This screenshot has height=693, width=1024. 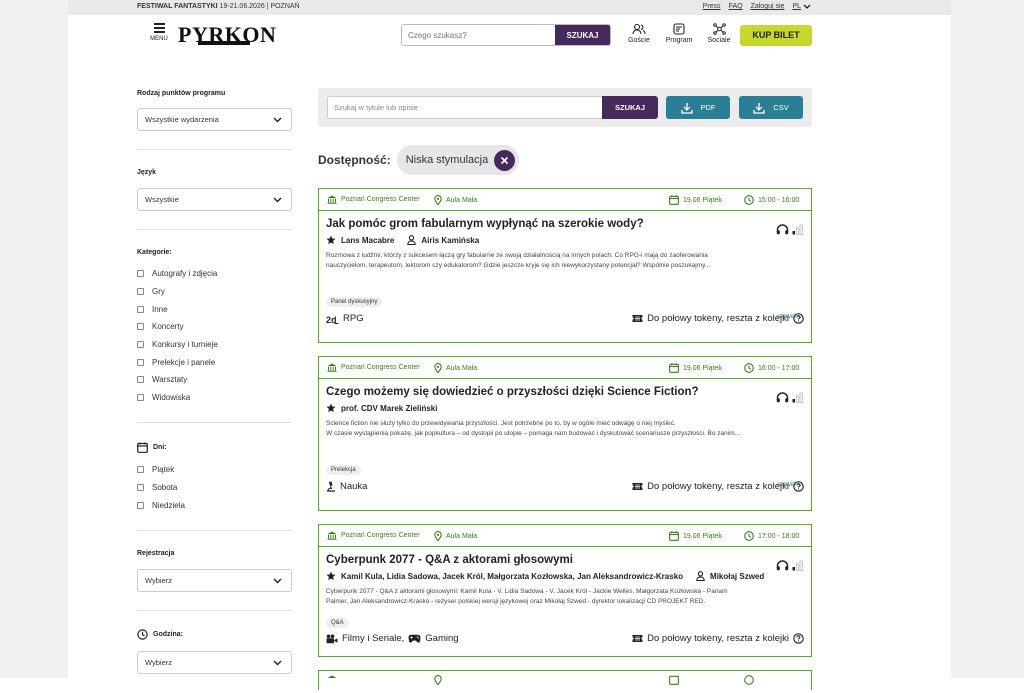 I want to click on registration-select: Wybierz, so click(x=214, y=580).